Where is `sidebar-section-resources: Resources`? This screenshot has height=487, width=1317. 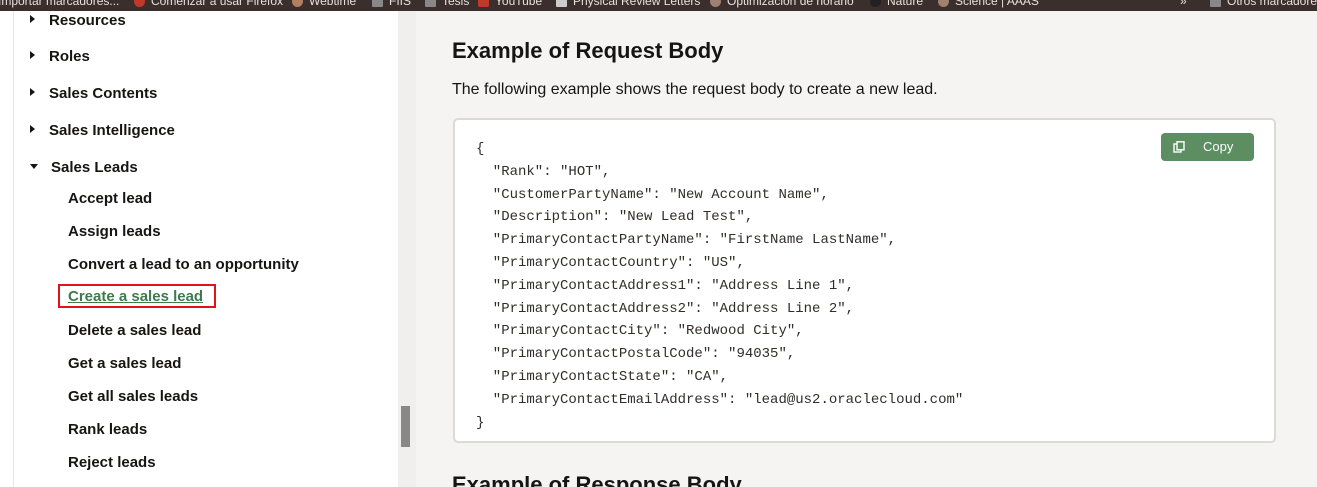 sidebar-section-resources: Resources is located at coordinates (78, 20).